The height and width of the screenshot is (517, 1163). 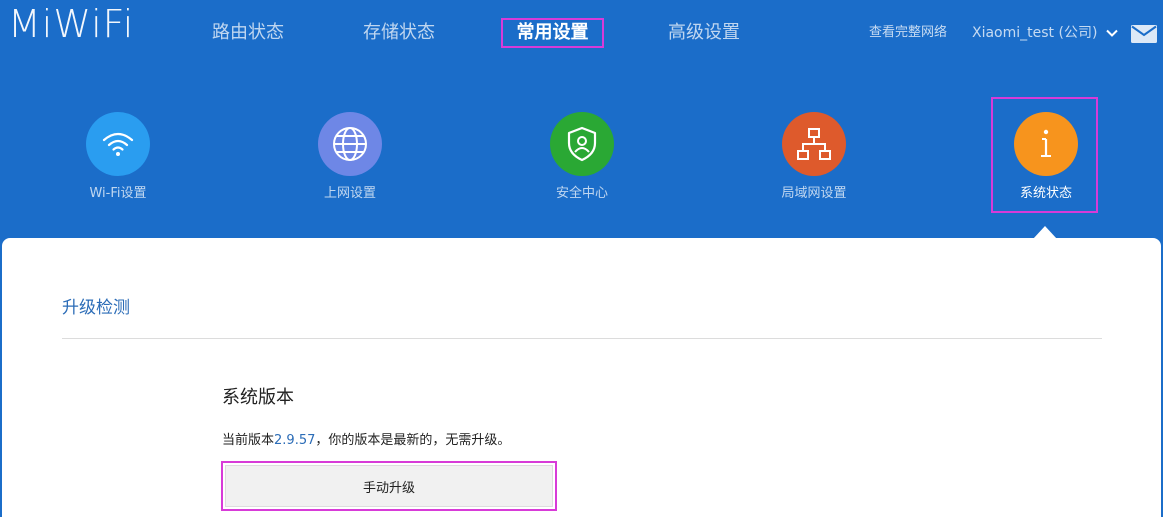 I want to click on shield-icon, so click(x=582, y=144).